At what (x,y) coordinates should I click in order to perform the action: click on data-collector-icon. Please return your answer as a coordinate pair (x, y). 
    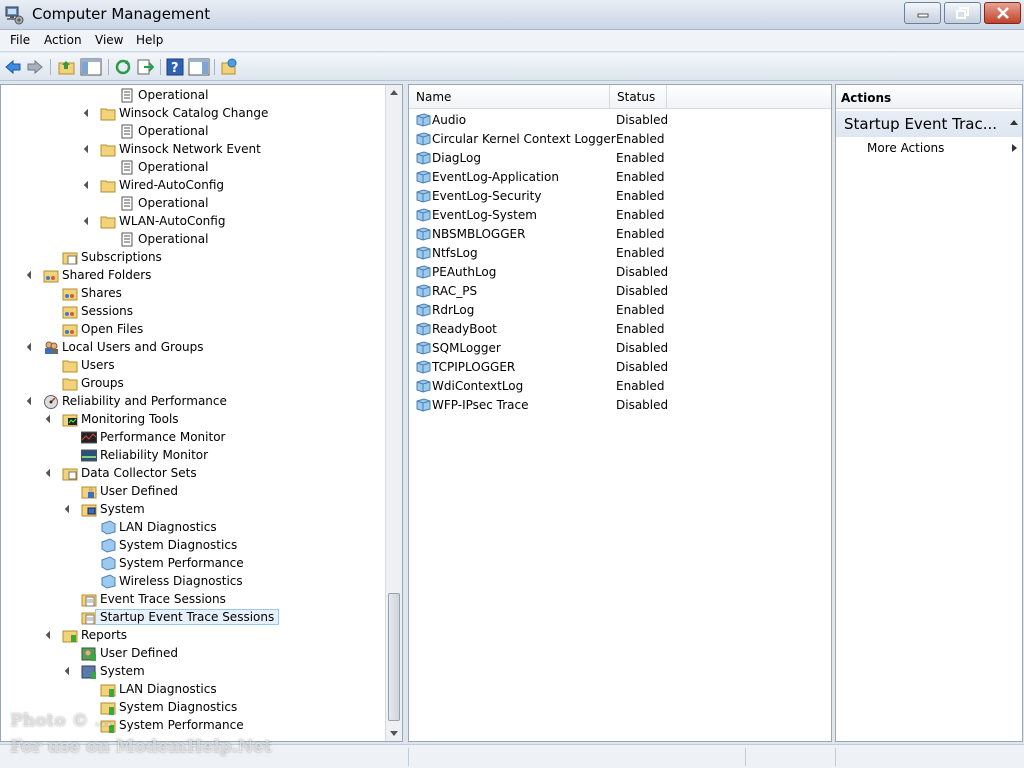
    Looking at the image, I should click on (70, 473).